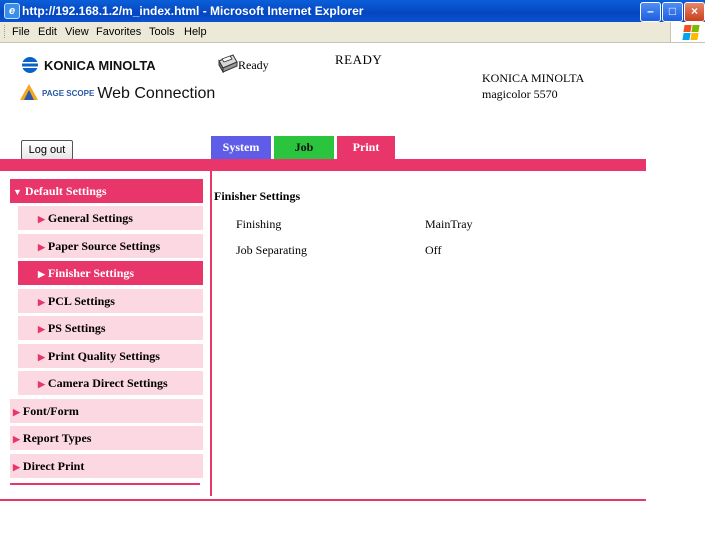 The height and width of the screenshot is (540, 705). What do you see at coordinates (106, 438) in the screenshot?
I see `sidebar-item-report-types: ▶ Report Types` at bounding box center [106, 438].